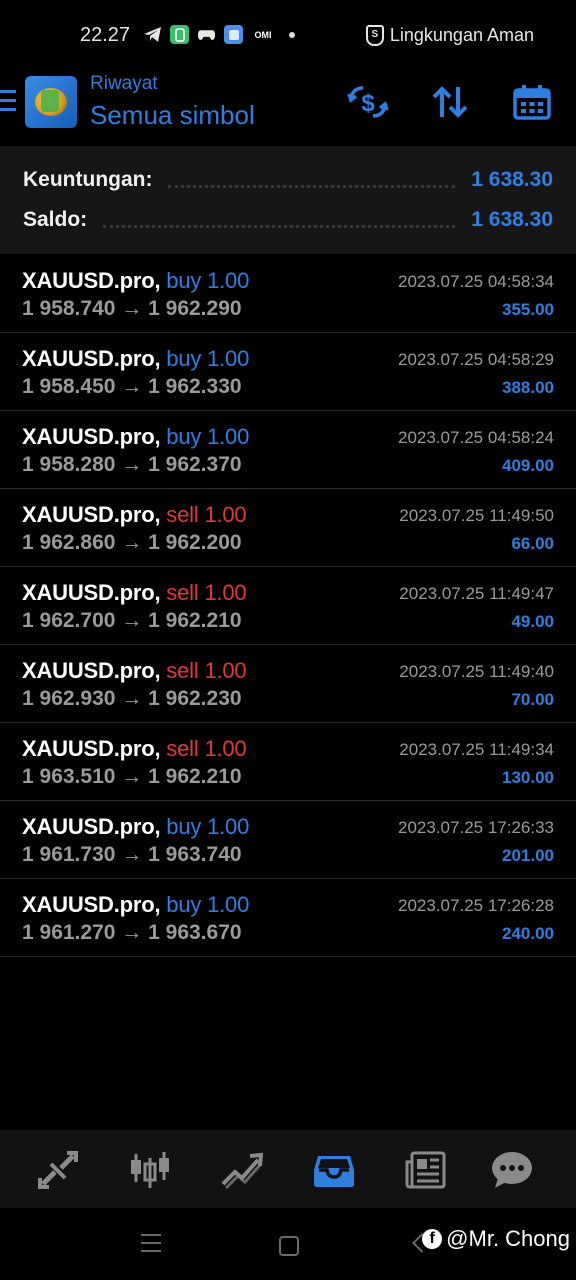 The height and width of the screenshot is (1280, 576). I want to click on deal-time: 2023.07.25 11:49:34, so click(476, 749).